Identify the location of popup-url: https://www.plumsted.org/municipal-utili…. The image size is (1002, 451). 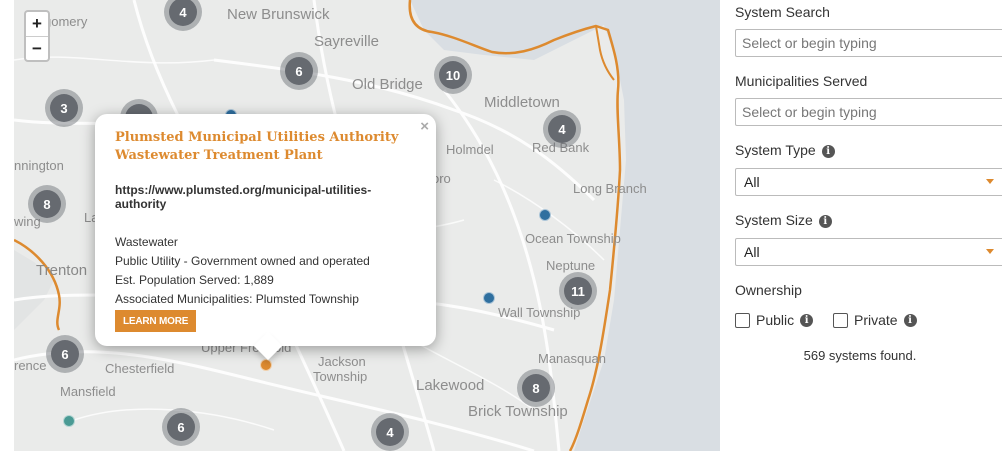
(265, 197).